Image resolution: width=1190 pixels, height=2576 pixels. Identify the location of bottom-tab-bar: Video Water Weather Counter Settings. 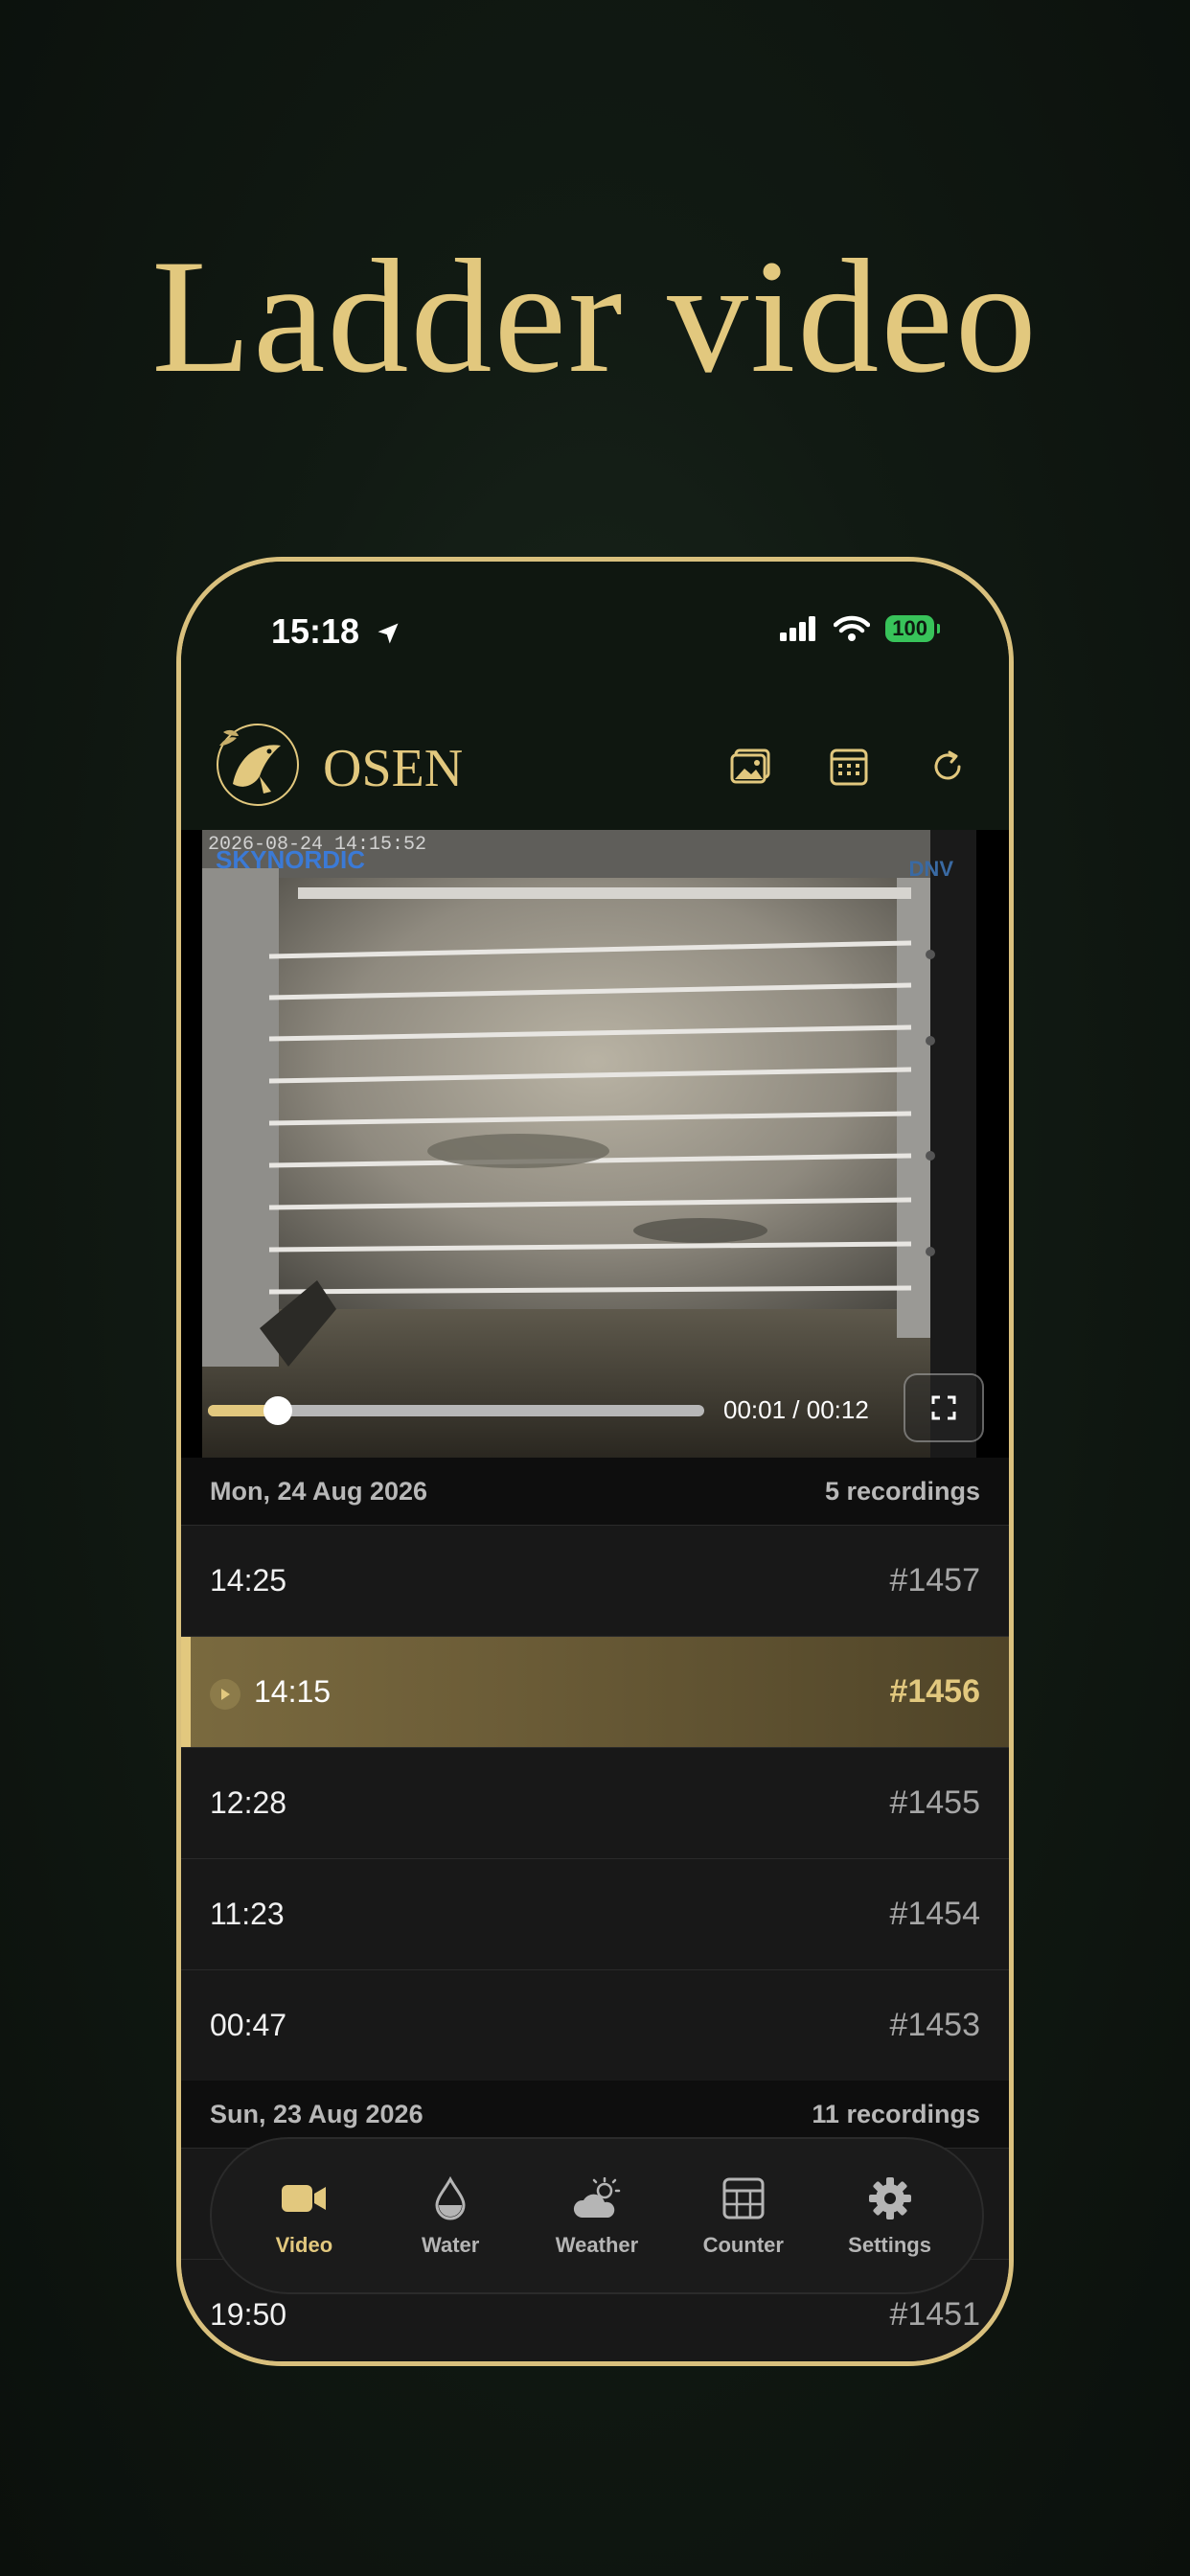
(597, 2215).